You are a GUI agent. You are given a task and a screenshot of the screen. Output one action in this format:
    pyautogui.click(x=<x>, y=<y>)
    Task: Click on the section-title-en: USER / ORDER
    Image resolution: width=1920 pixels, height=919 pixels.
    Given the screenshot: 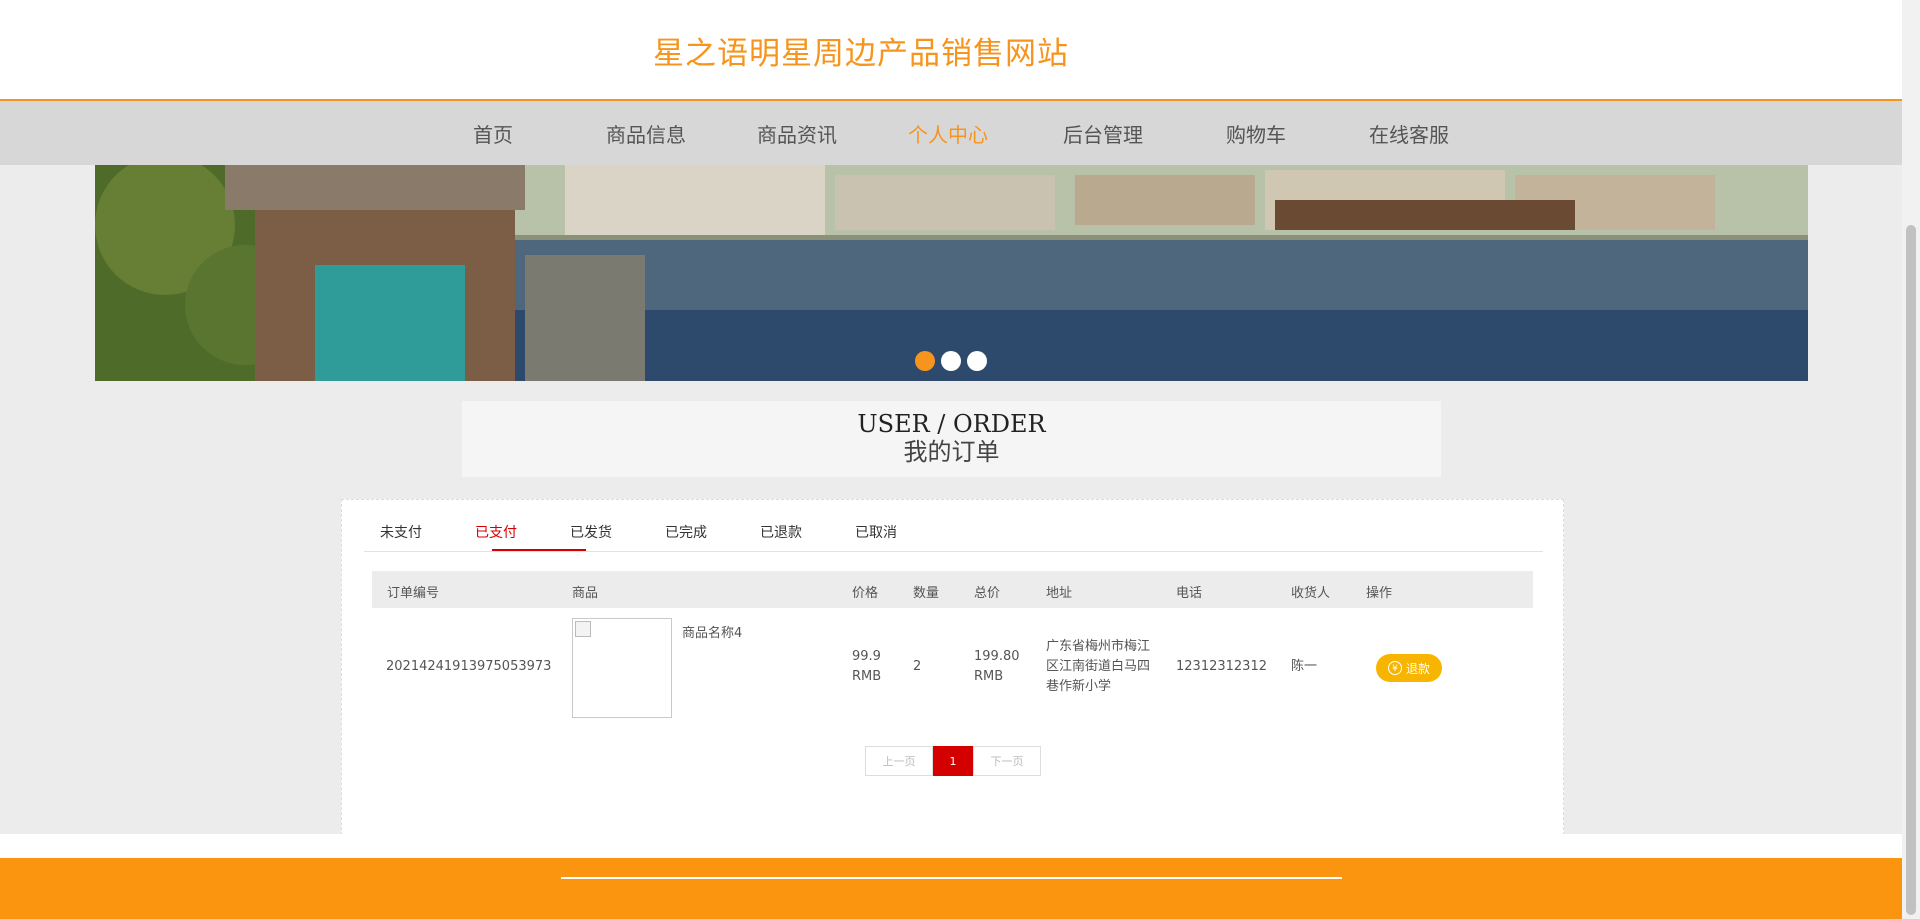 What is the action you would take?
    pyautogui.click(x=951, y=424)
    